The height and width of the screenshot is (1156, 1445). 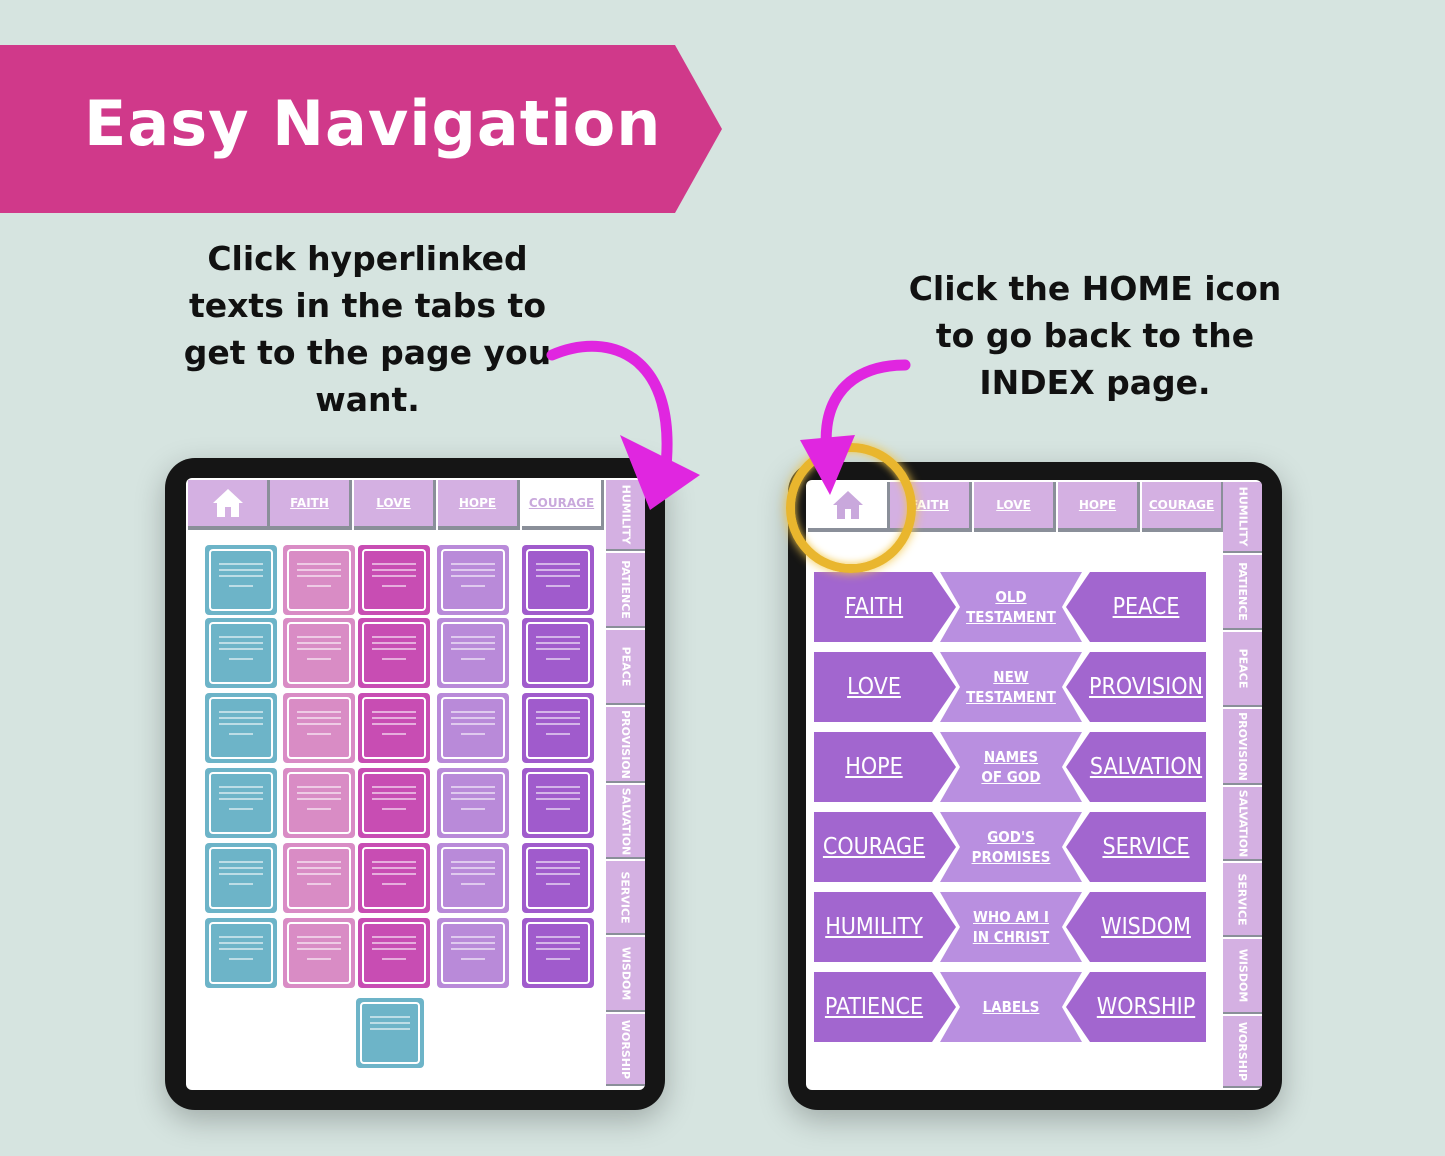 What do you see at coordinates (1011, 847) in the screenshot?
I see `index-link-center: GOD'S PROMISES` at bounding box center [1011, 847].